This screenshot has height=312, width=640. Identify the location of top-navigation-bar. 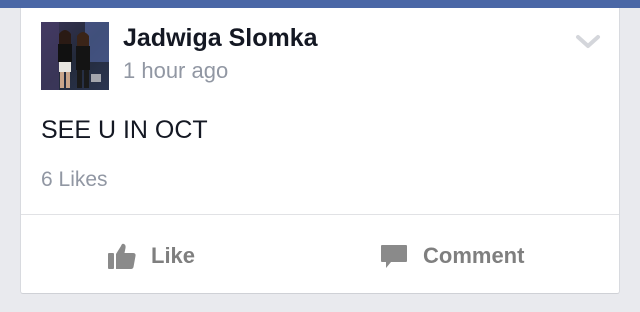
(320, 4).